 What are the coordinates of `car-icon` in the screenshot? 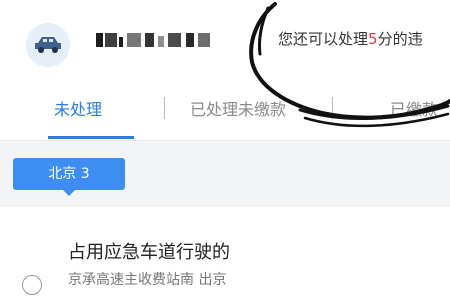 It's located at (48, 45).